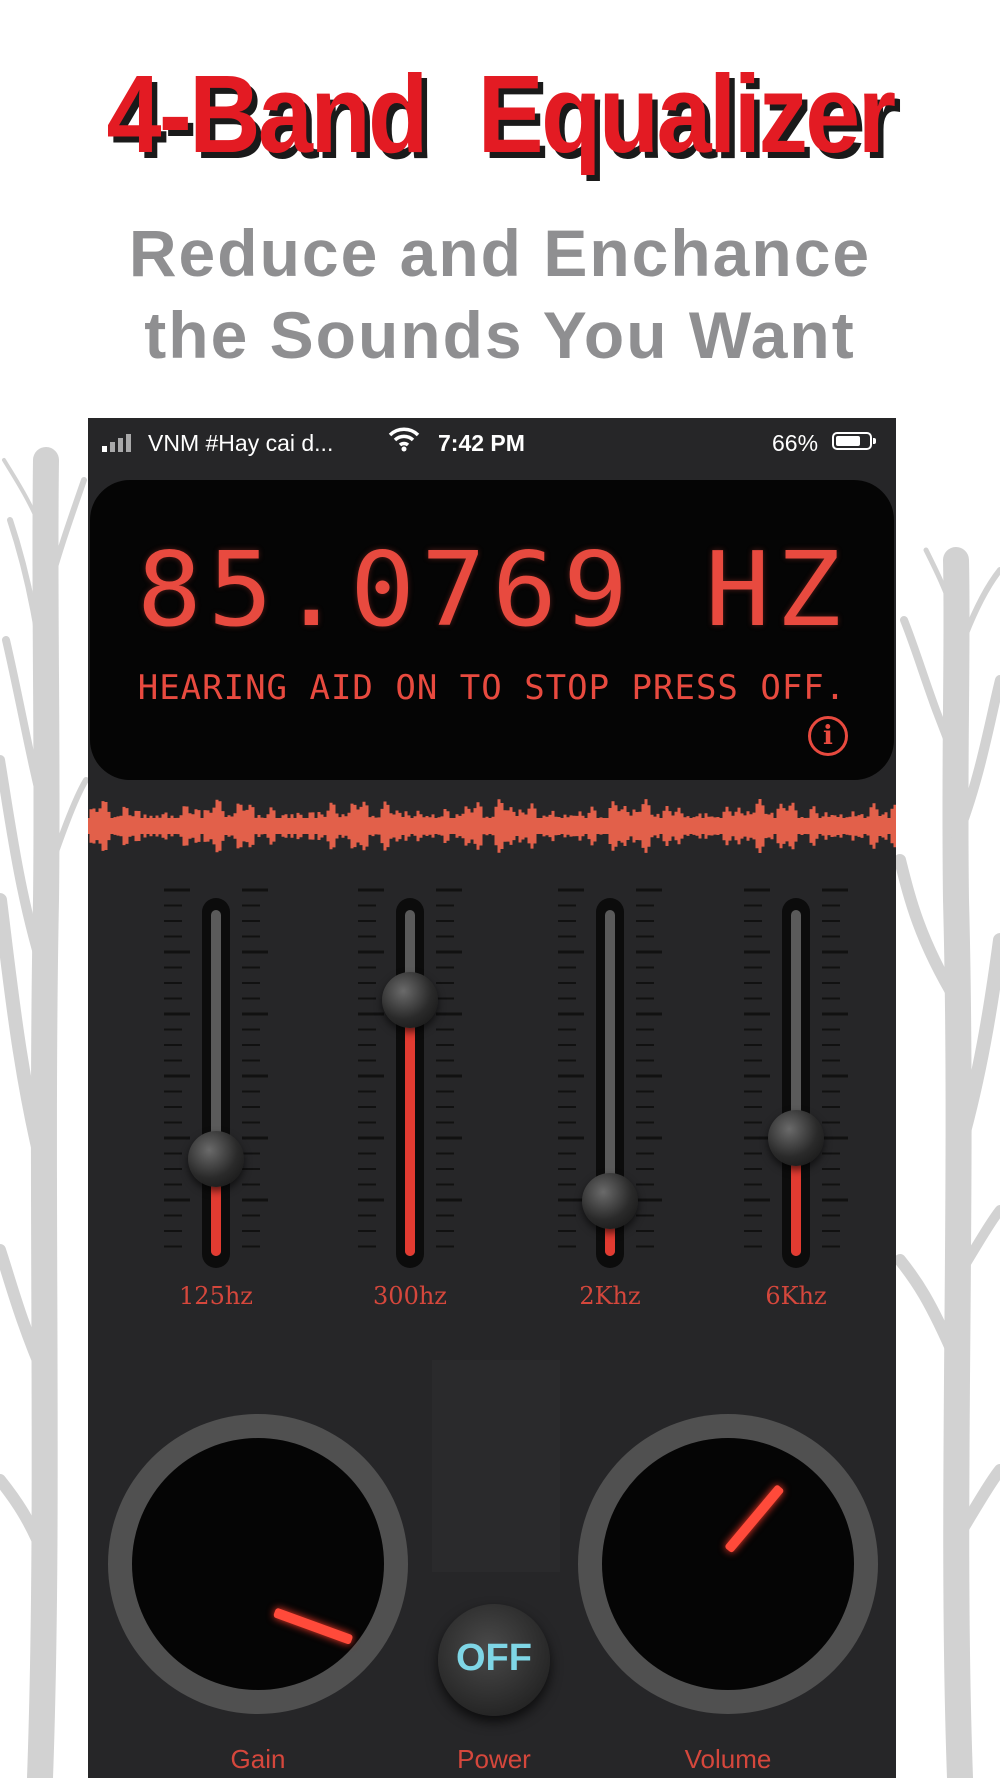 This screenshot has height=1778, width=1000. I want to click on volume-indicator, so click(754, 1519).